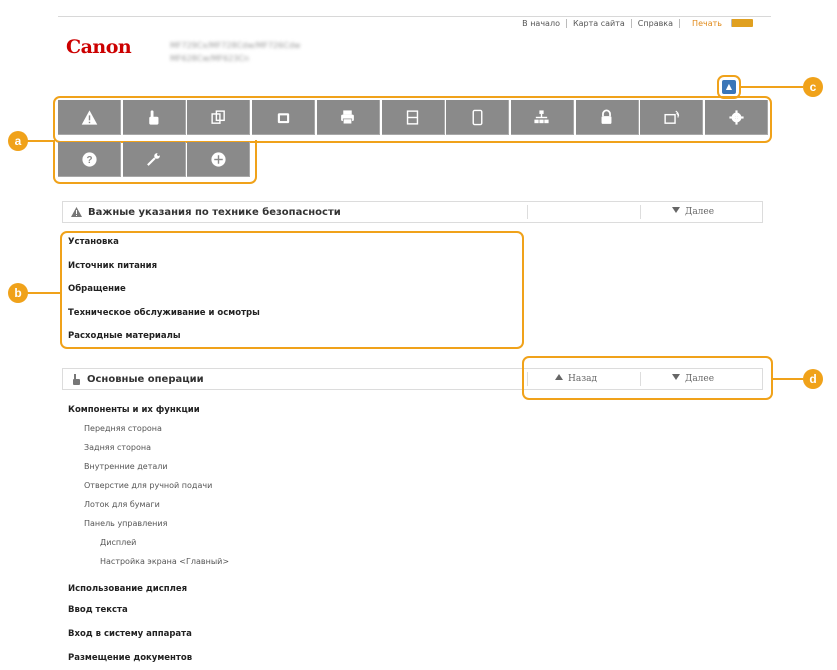 The image size is (837, 670). I want to click on topic-link: Компоненты и их функции, so click(134, 410).